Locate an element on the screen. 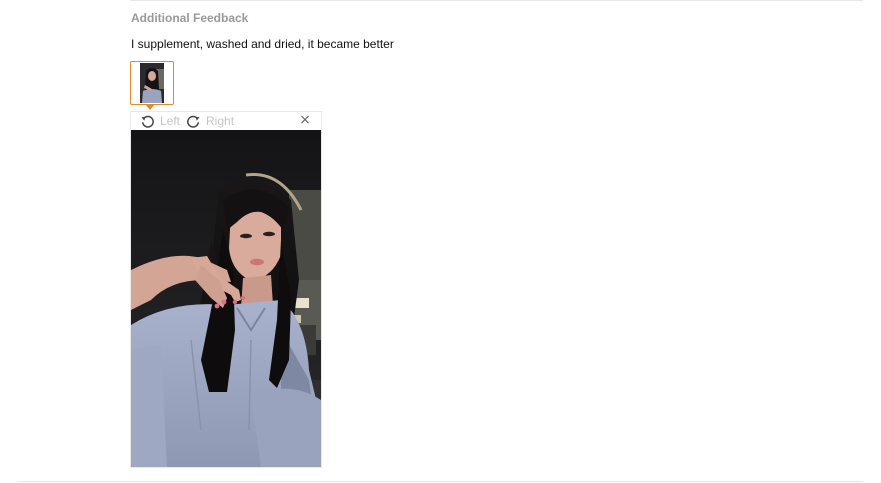  feedback-heading: Additional Feedback is located at coordinates (190, 18).